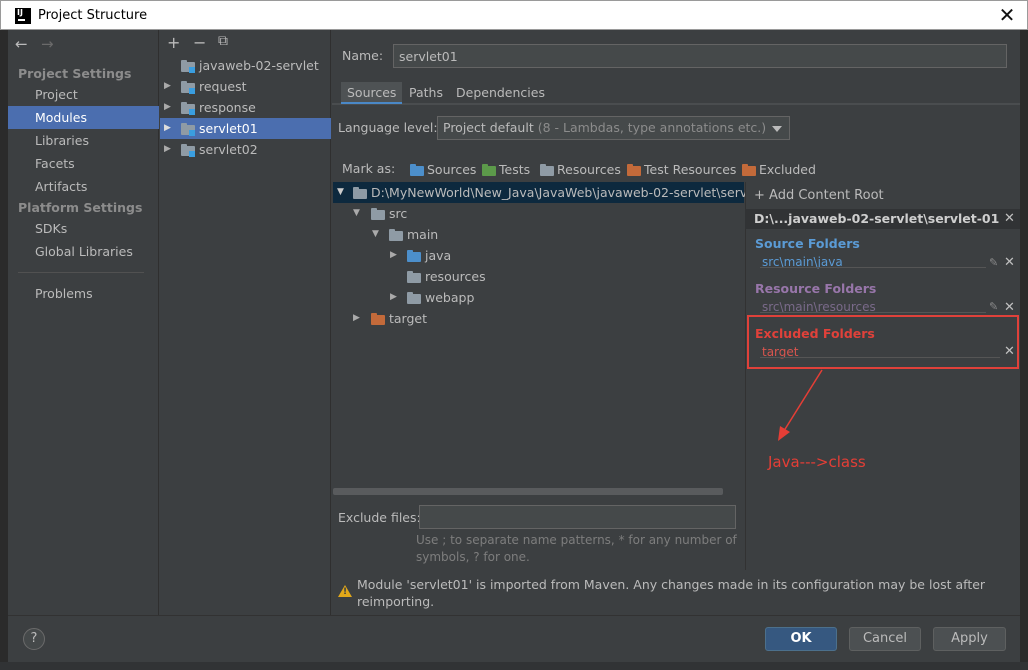 Image resolution: width=1028 pixels, height=670 pixels. I want to click on remove-content-root-icon: ✕, so click(1009, 218).